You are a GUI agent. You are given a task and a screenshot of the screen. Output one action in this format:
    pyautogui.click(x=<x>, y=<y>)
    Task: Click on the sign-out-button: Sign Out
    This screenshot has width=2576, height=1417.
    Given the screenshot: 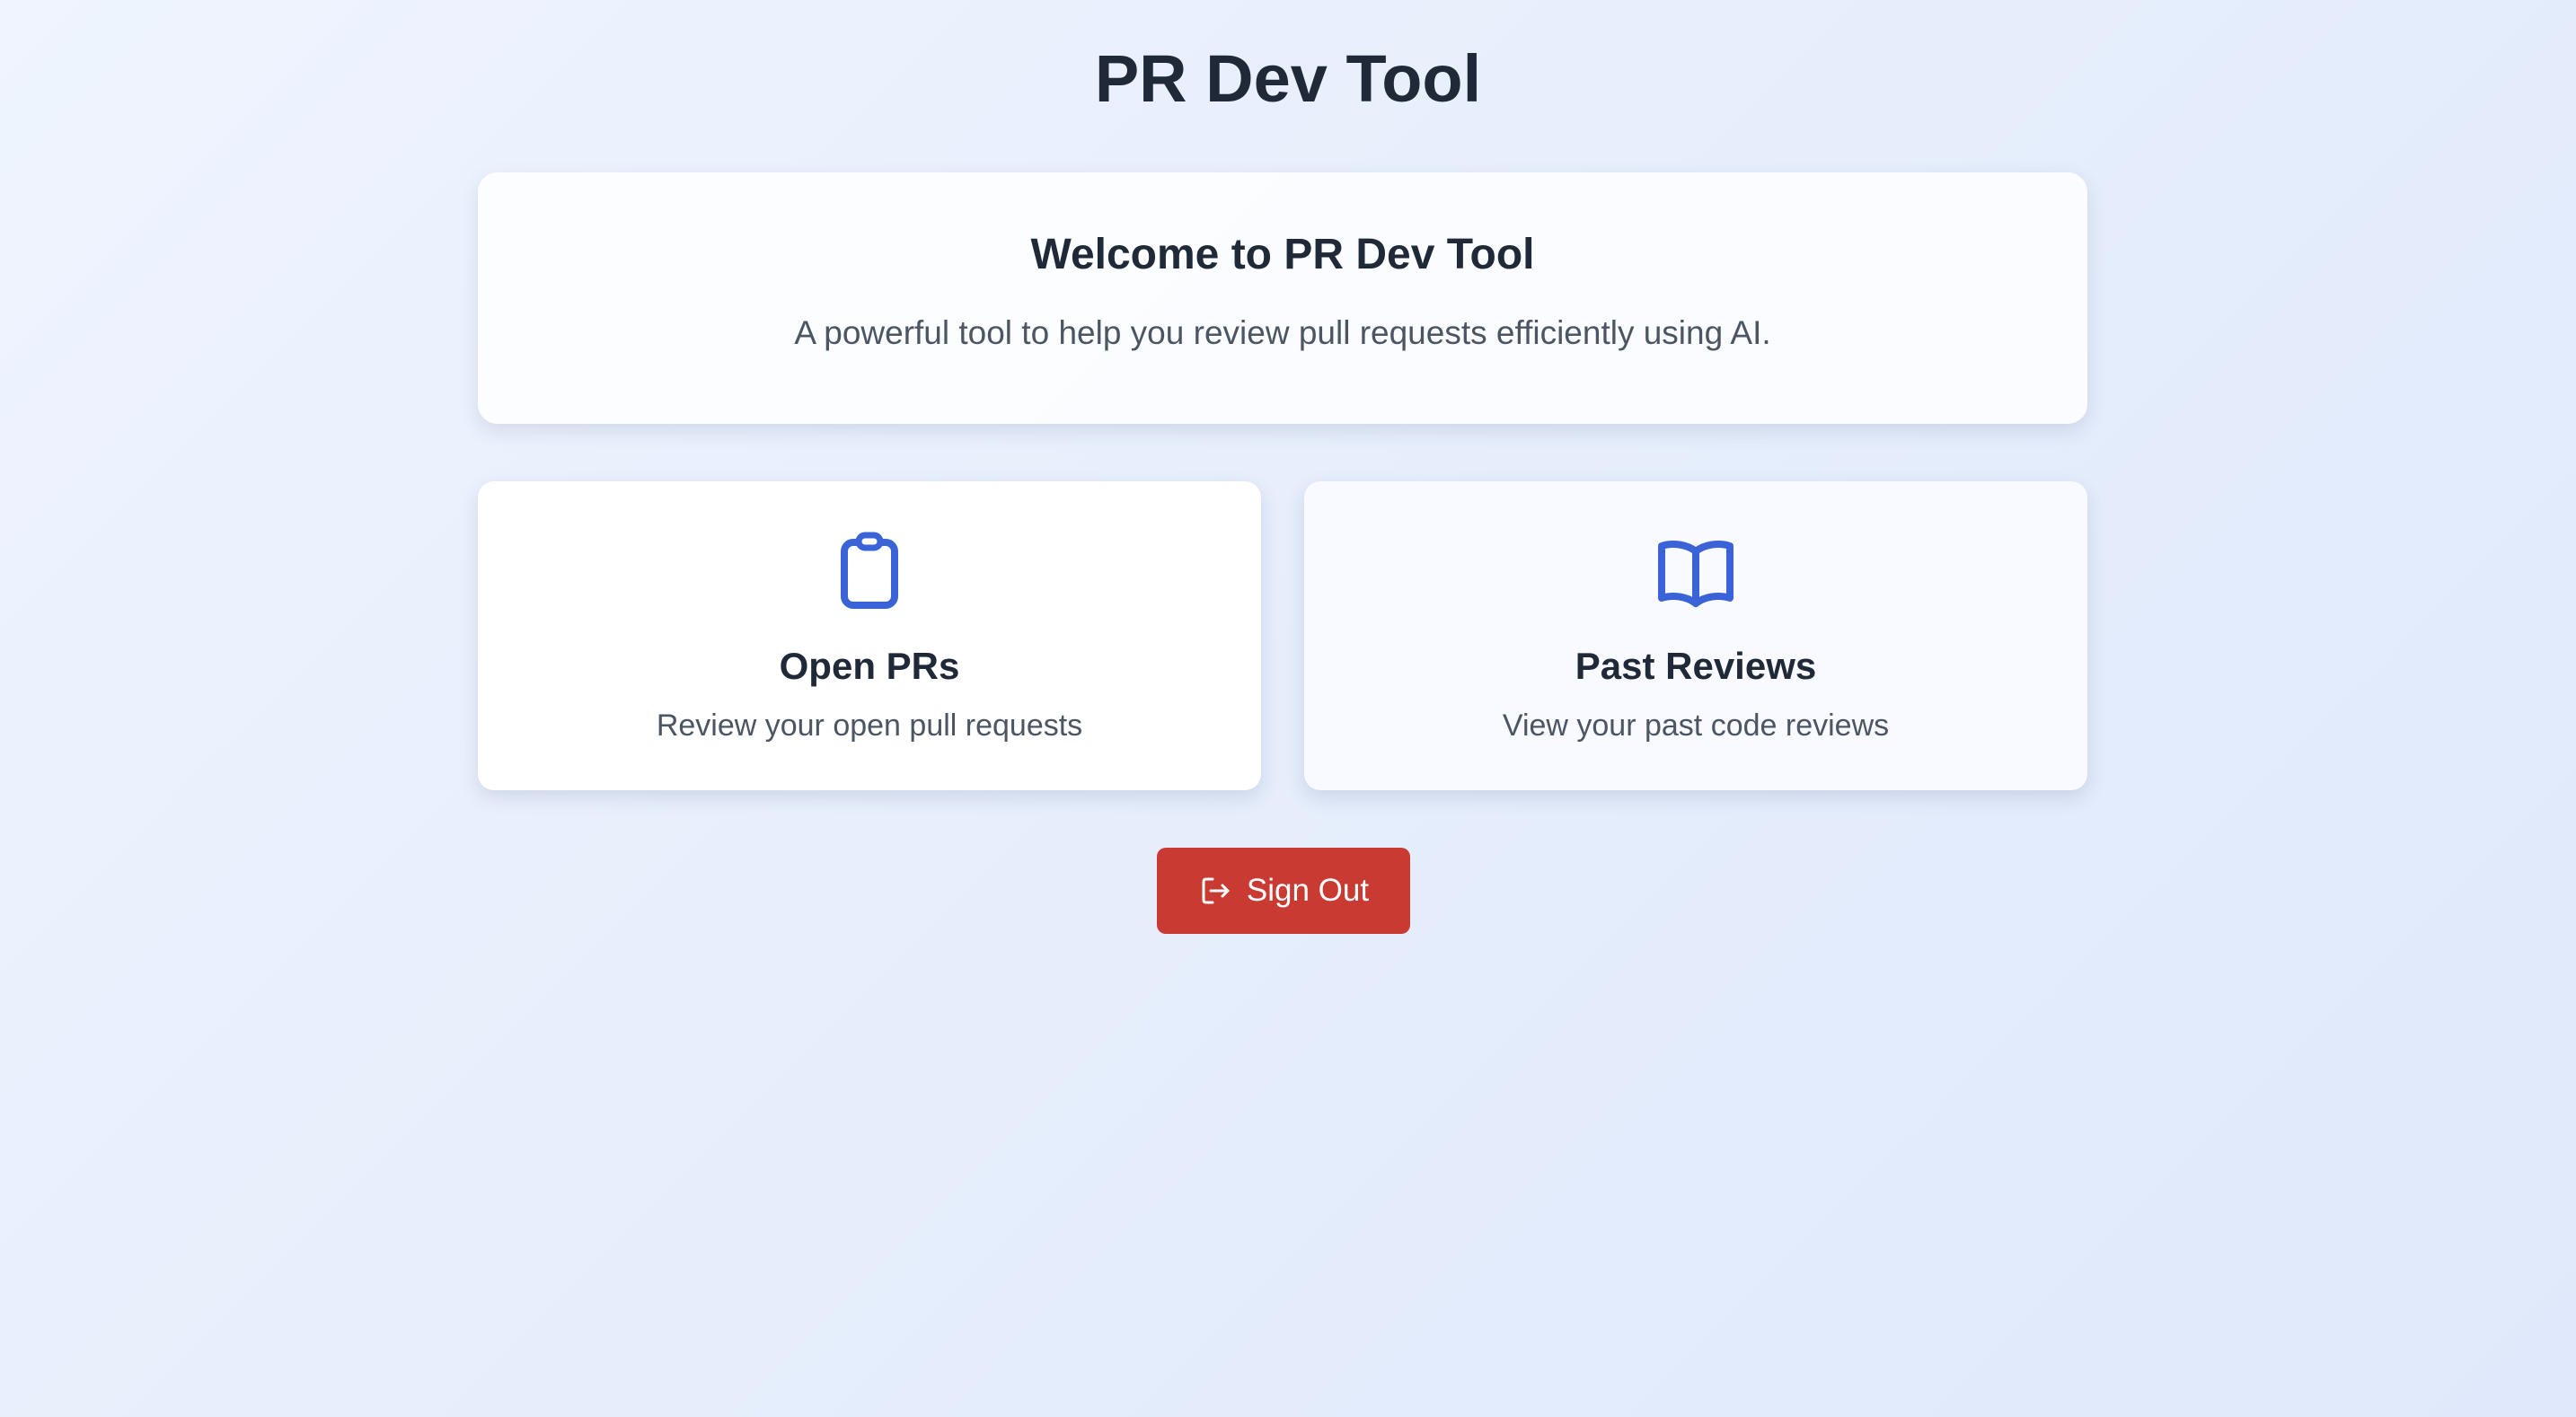 What is the action you would take?
    pyautogui.click(x=1283, y=891)
    